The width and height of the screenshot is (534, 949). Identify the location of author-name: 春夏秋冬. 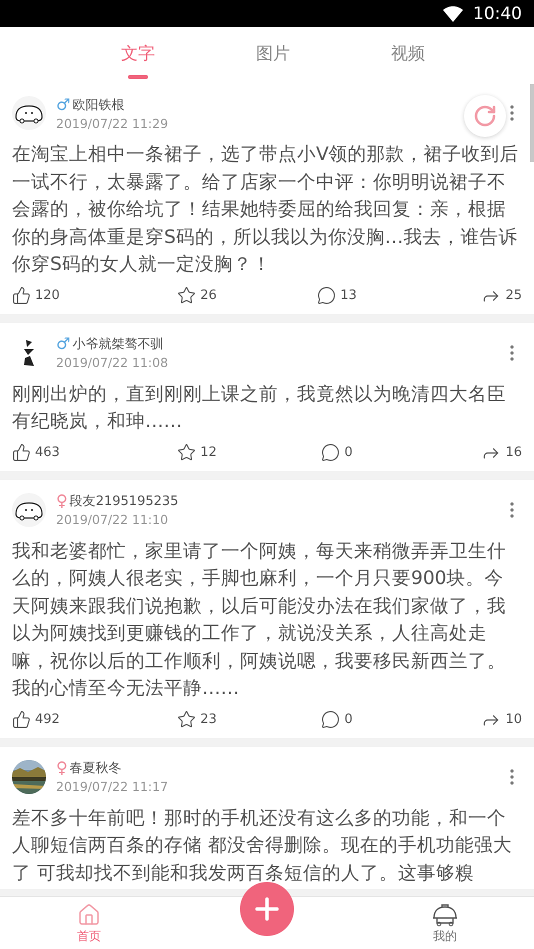
(96, 768).